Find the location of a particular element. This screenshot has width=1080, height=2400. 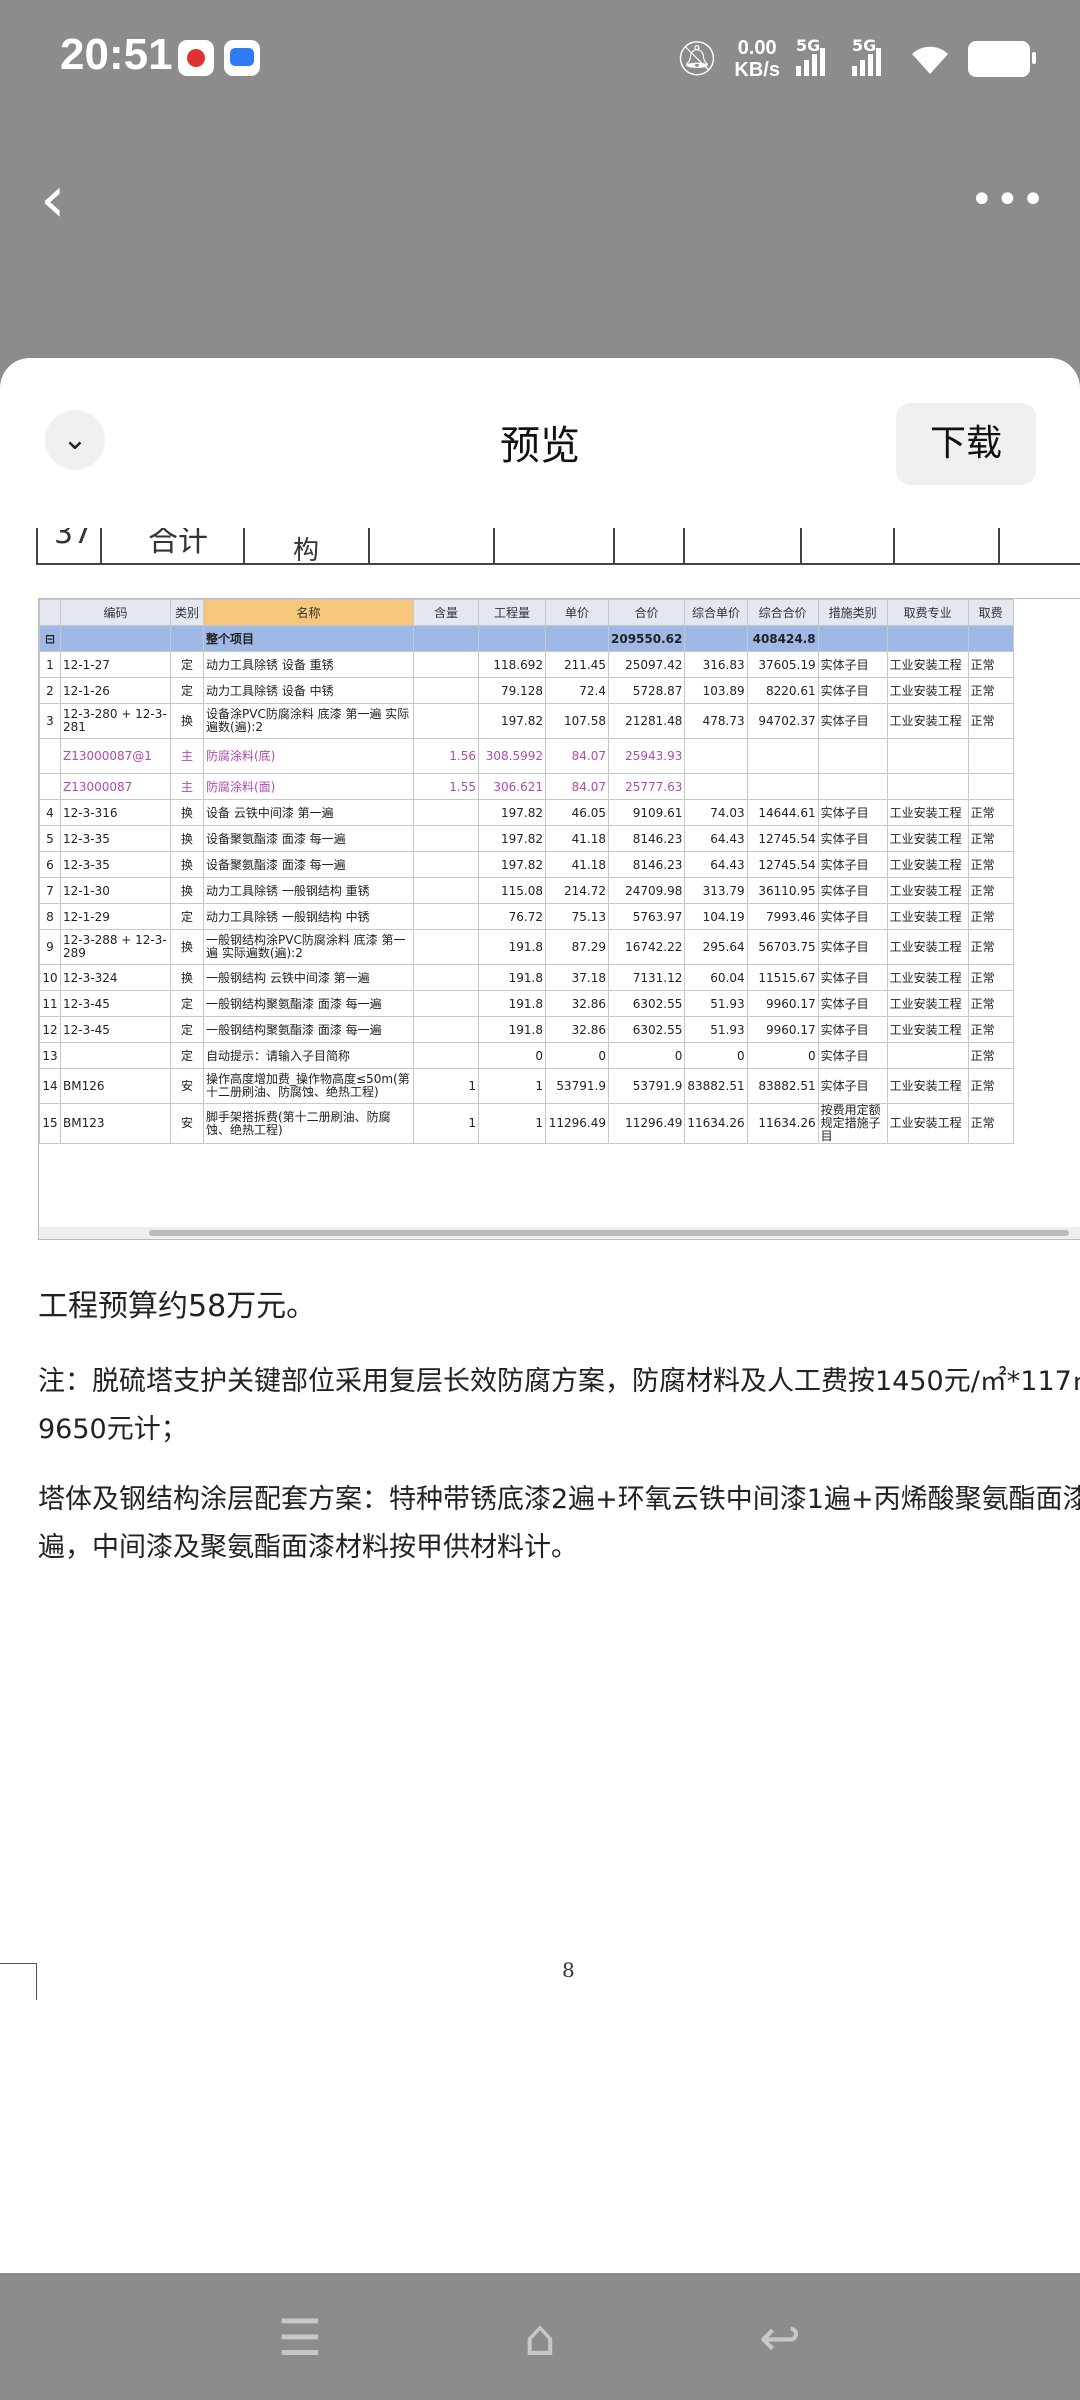

group-toggle: ⊟ is located at coordinates (50, 638).